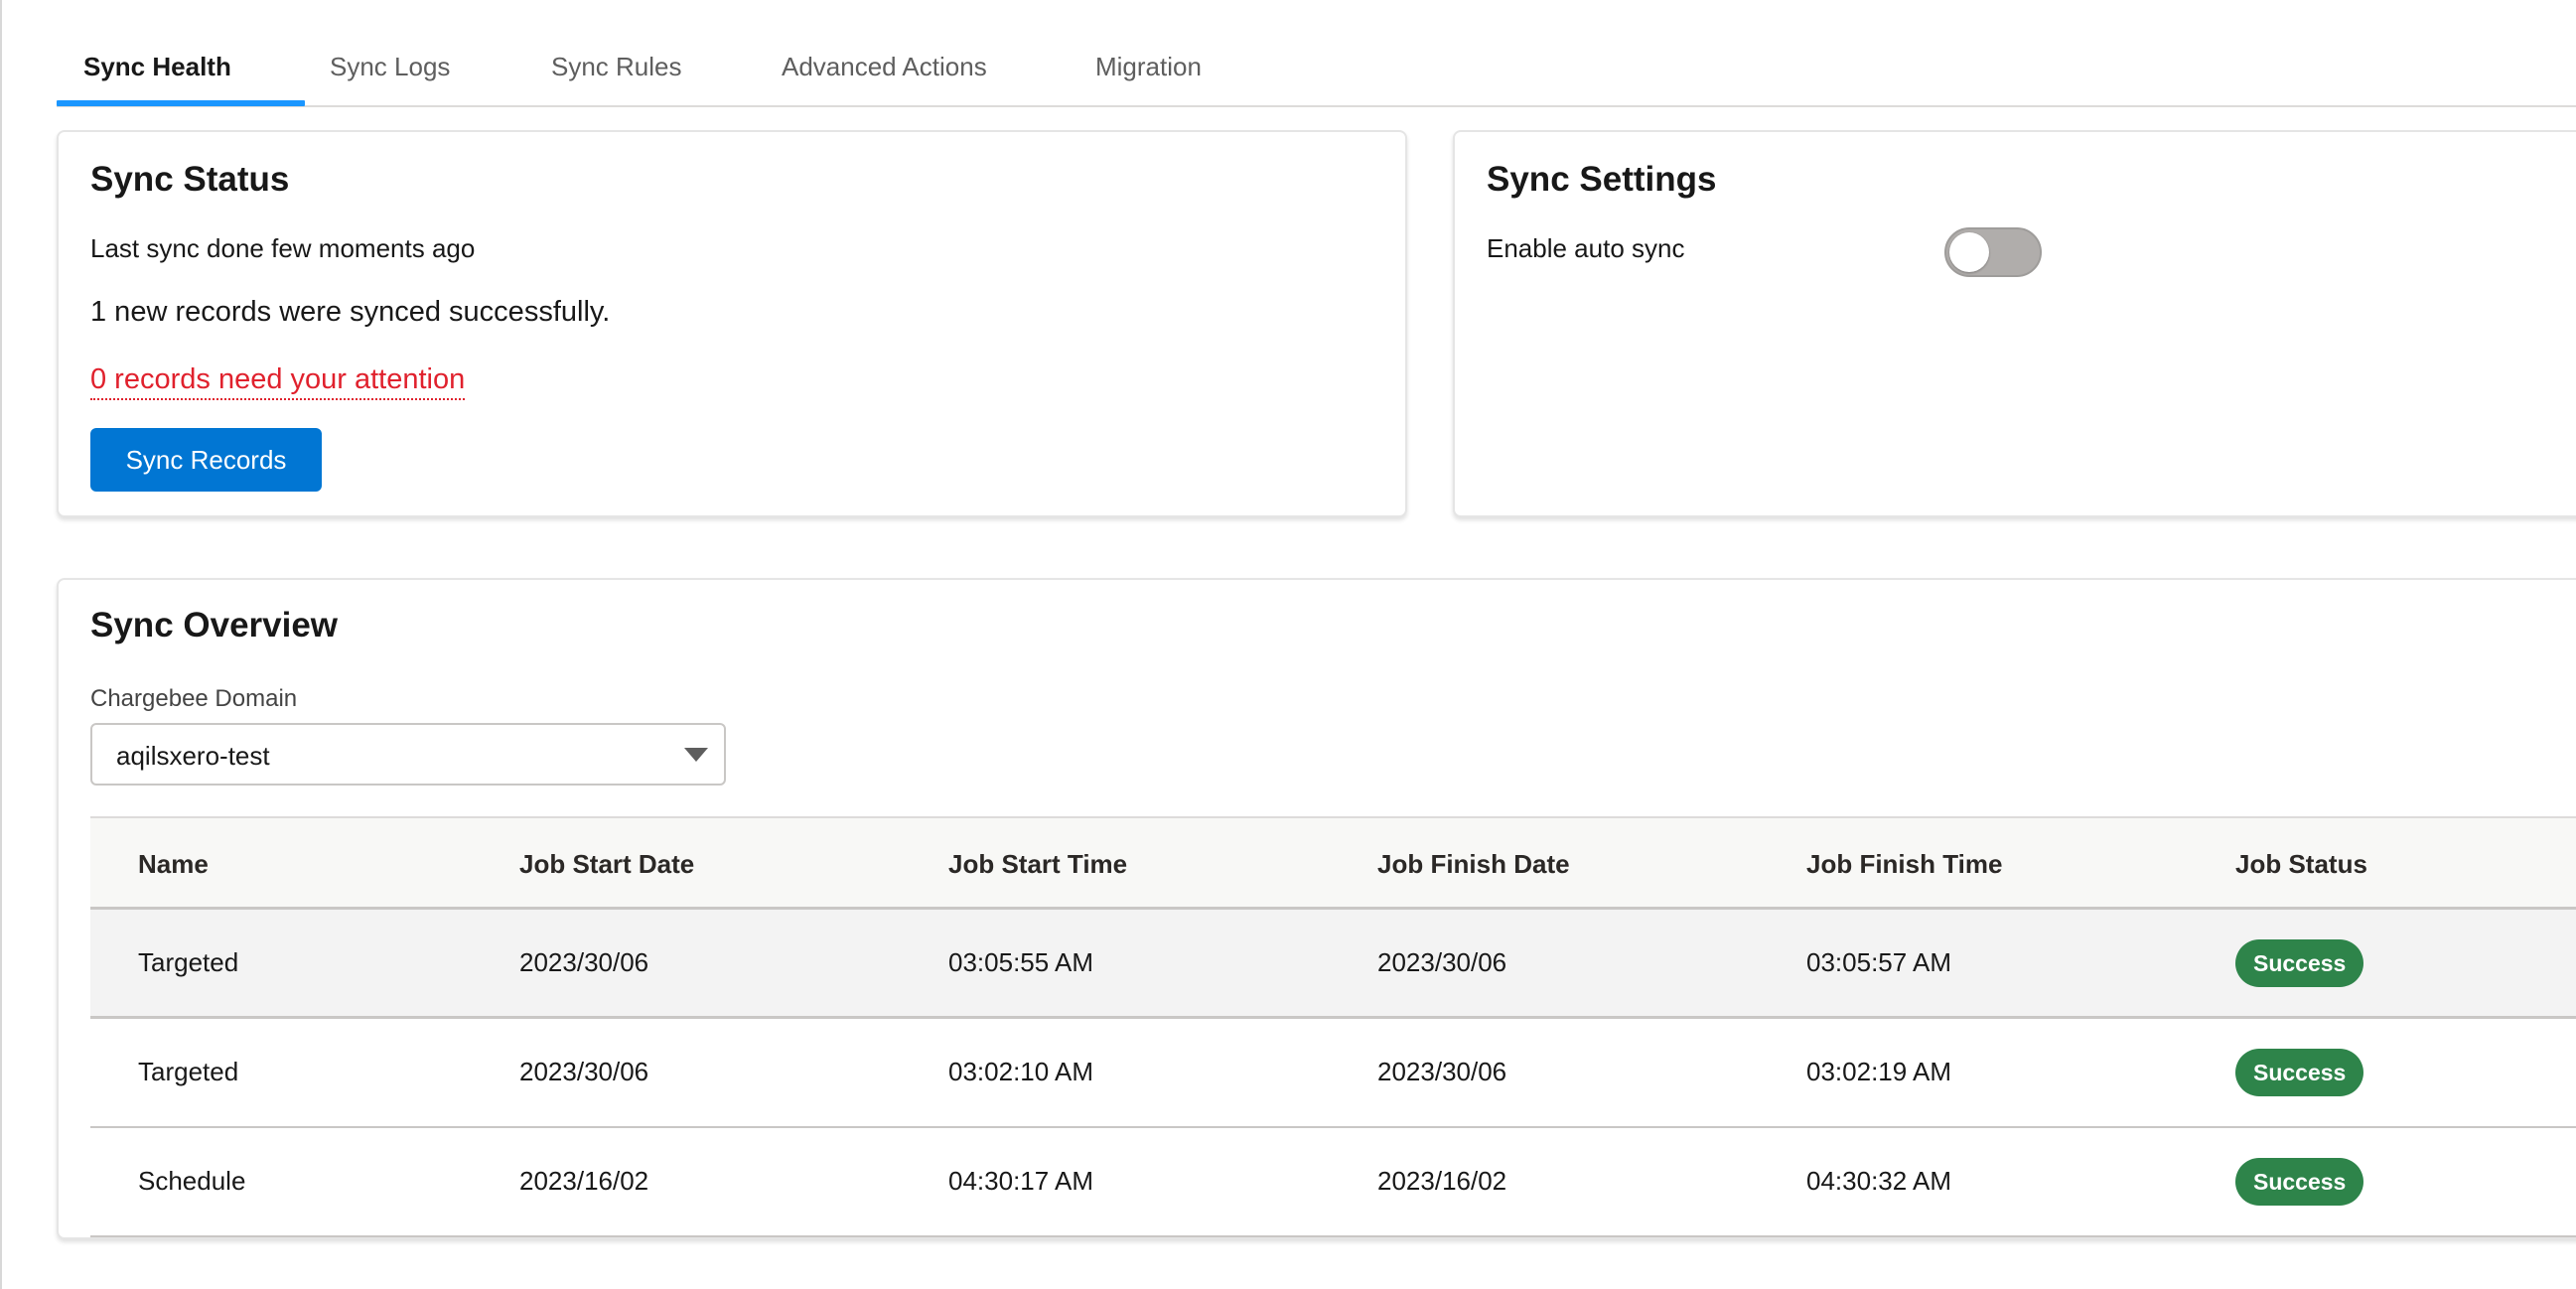 This screenshot has width=2576, height=1289. What do you see at coordinates (2301, 864) in the screenshot?
I see `column-header-job-status: Job Status` at bounding box center [2301, 864].